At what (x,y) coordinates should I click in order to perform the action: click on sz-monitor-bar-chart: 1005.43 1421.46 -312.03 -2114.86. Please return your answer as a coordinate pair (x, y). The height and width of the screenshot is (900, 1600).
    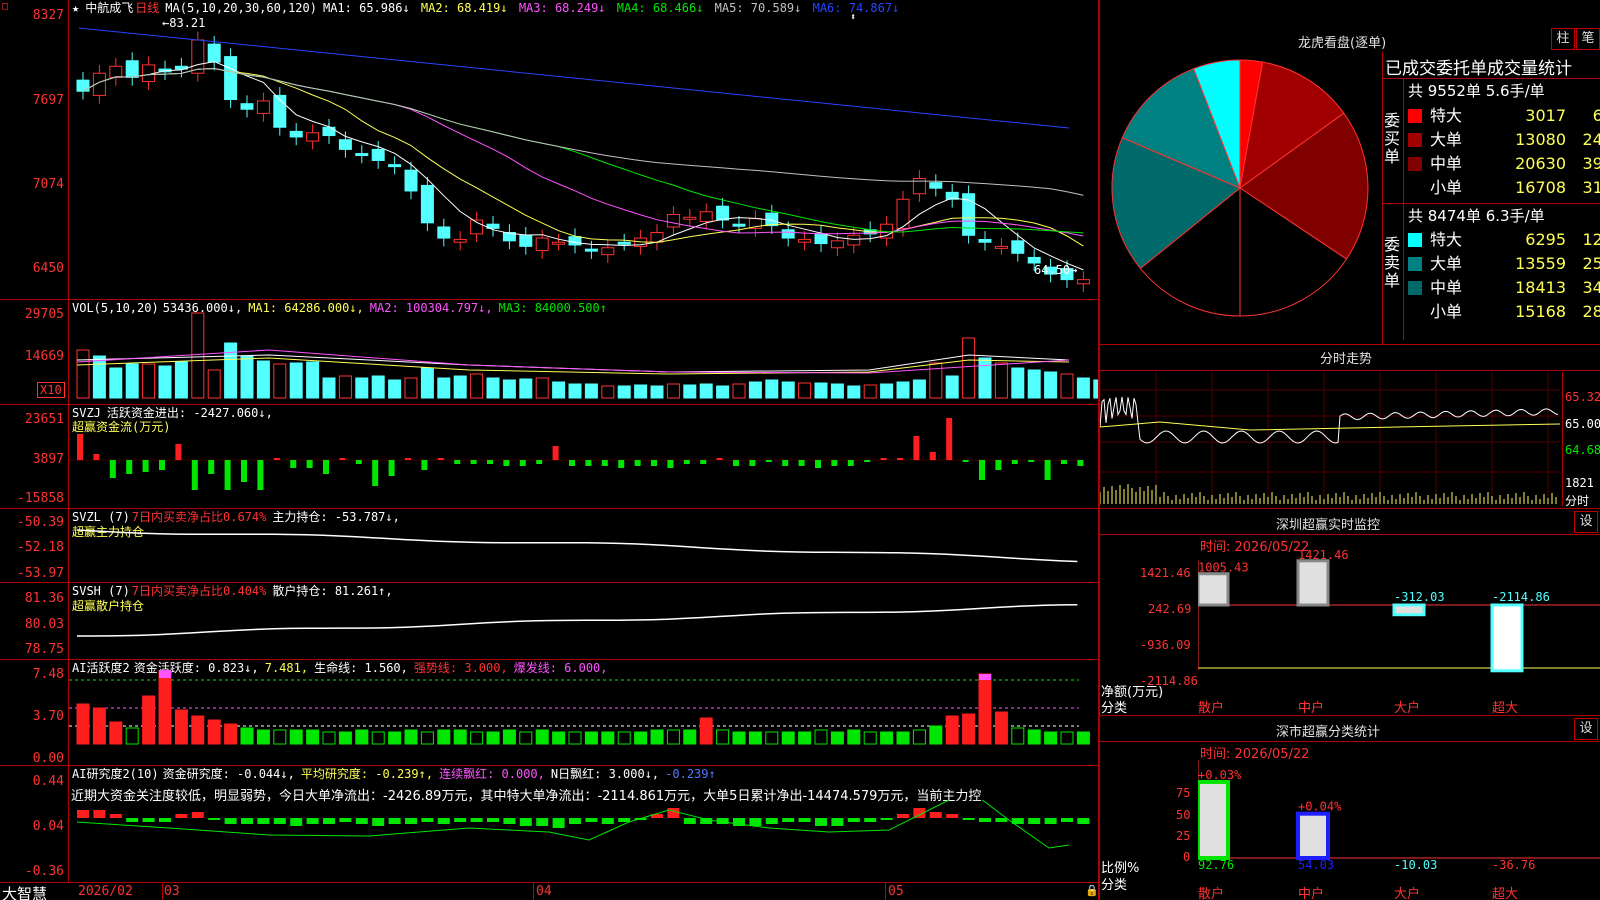
    Looking at the image, I should click on (1399, 620).